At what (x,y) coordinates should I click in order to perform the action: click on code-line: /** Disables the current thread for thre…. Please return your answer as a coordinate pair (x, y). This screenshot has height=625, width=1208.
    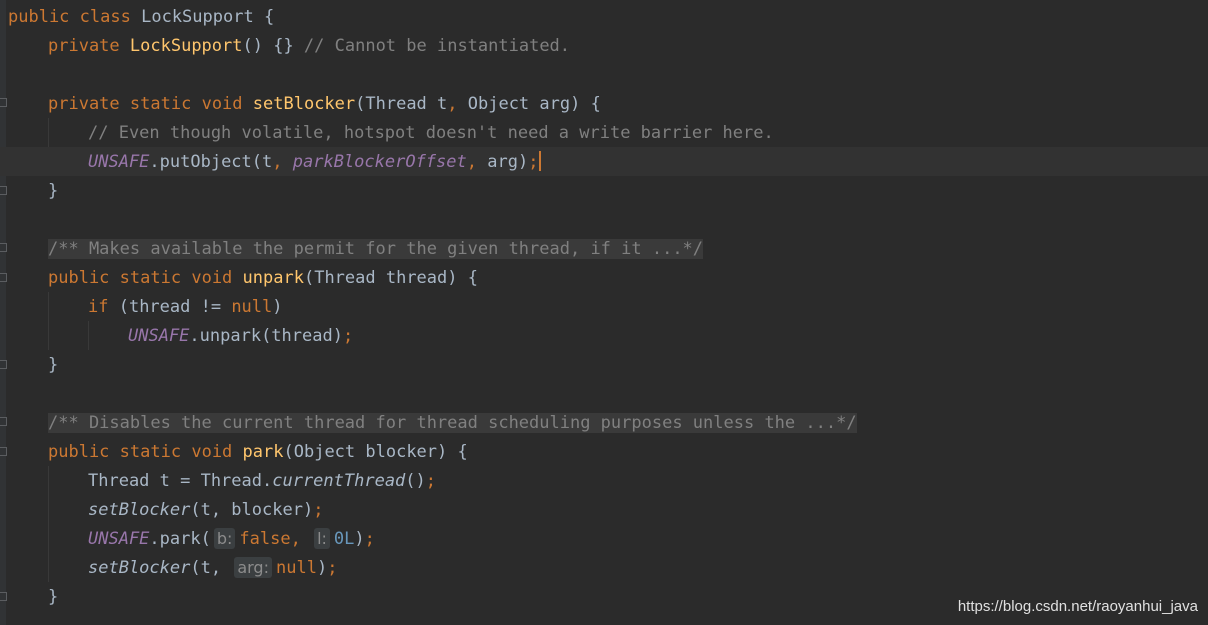
    Looking at the image, I should click on (432, 423).